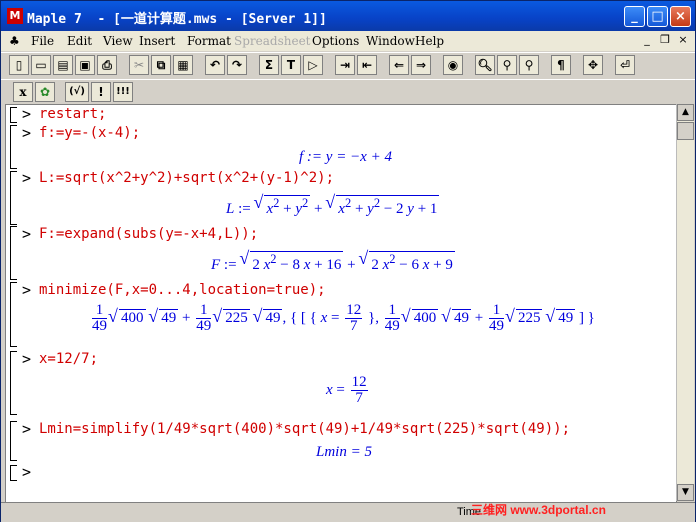  Describe the element at coordinates (85, 65) in the screenshot. I see `save-icon: ▣` at that location.